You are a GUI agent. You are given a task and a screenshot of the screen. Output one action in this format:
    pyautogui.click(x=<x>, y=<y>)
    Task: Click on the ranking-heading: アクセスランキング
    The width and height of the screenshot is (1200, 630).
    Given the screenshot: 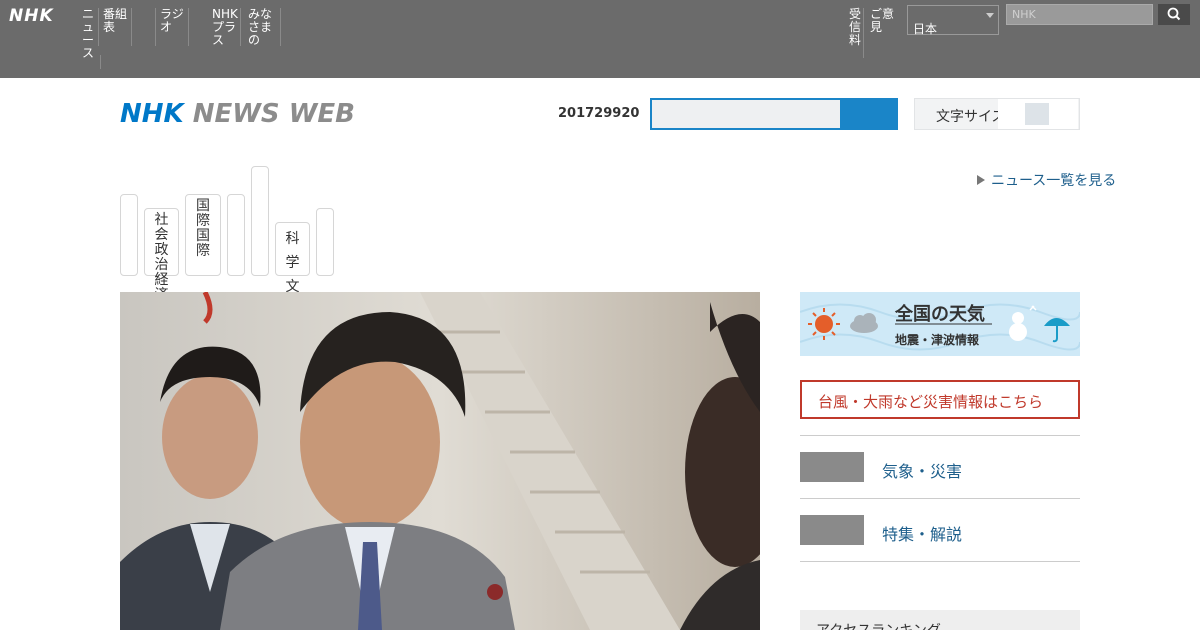 What is the action you would take?
    pyautogui.click(x=940, y=620)
    